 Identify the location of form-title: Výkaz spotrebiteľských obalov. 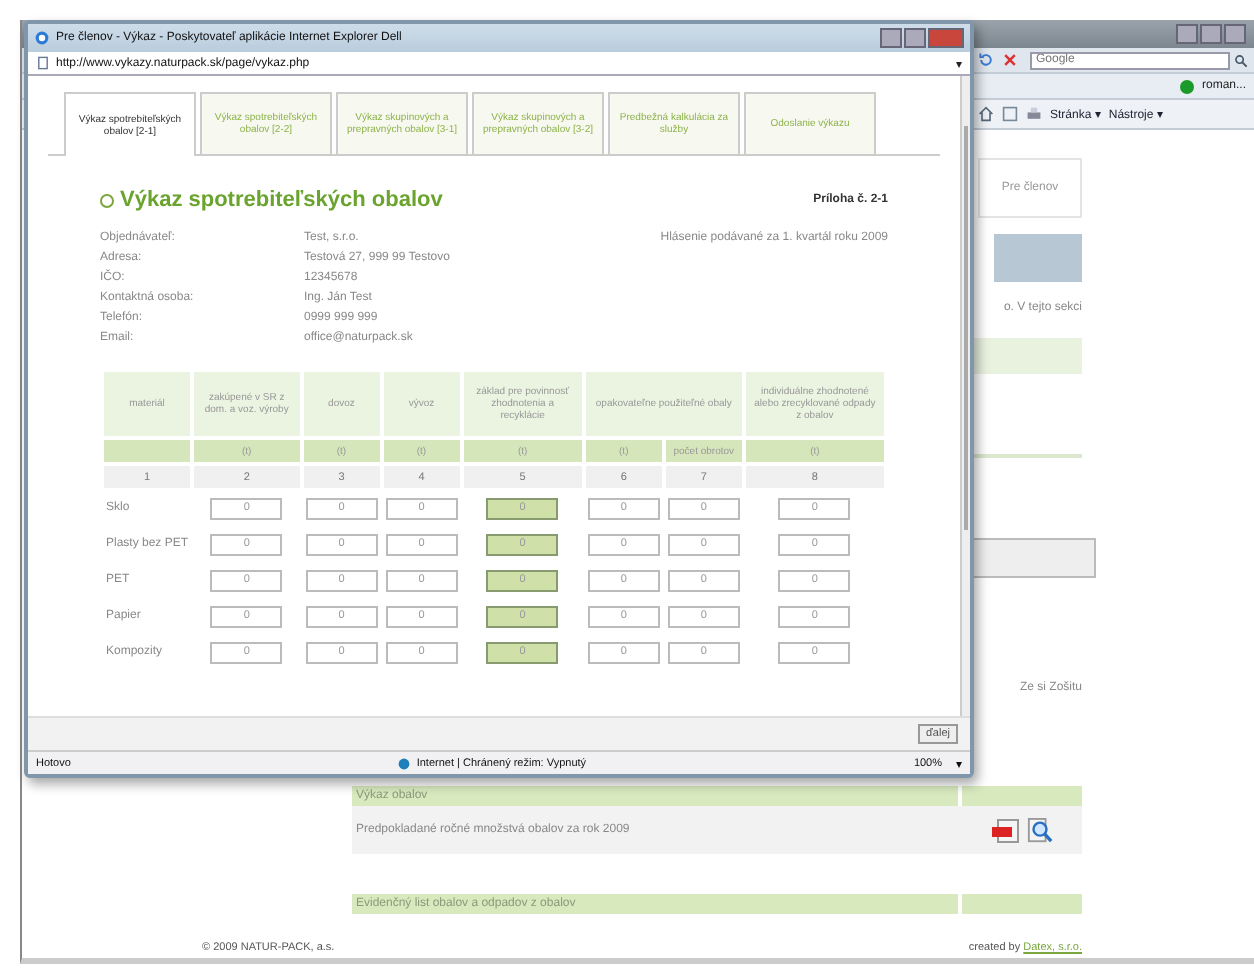
(281, 200).